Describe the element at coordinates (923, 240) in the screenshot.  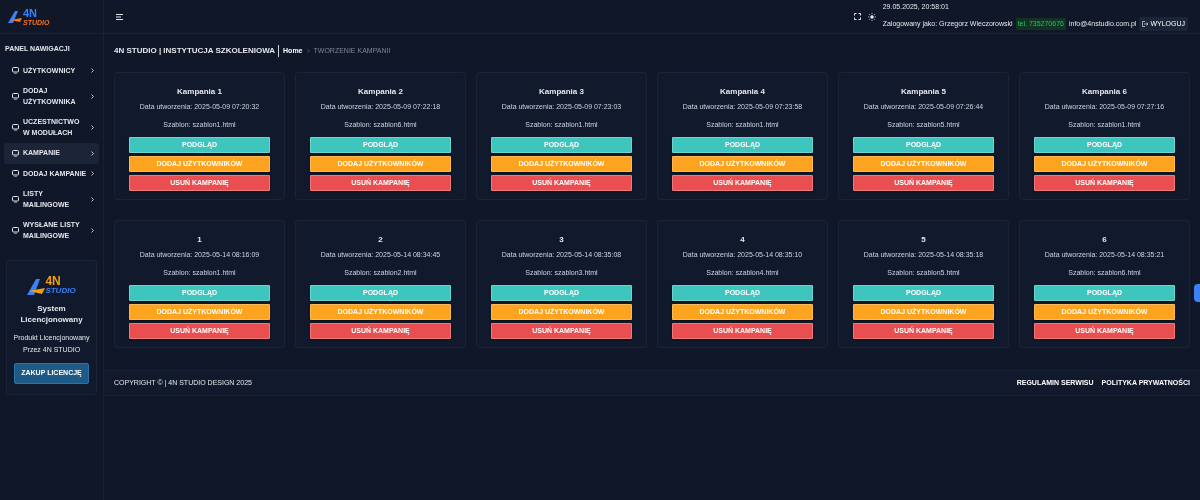
I see `campaign-title: 5` at that location.